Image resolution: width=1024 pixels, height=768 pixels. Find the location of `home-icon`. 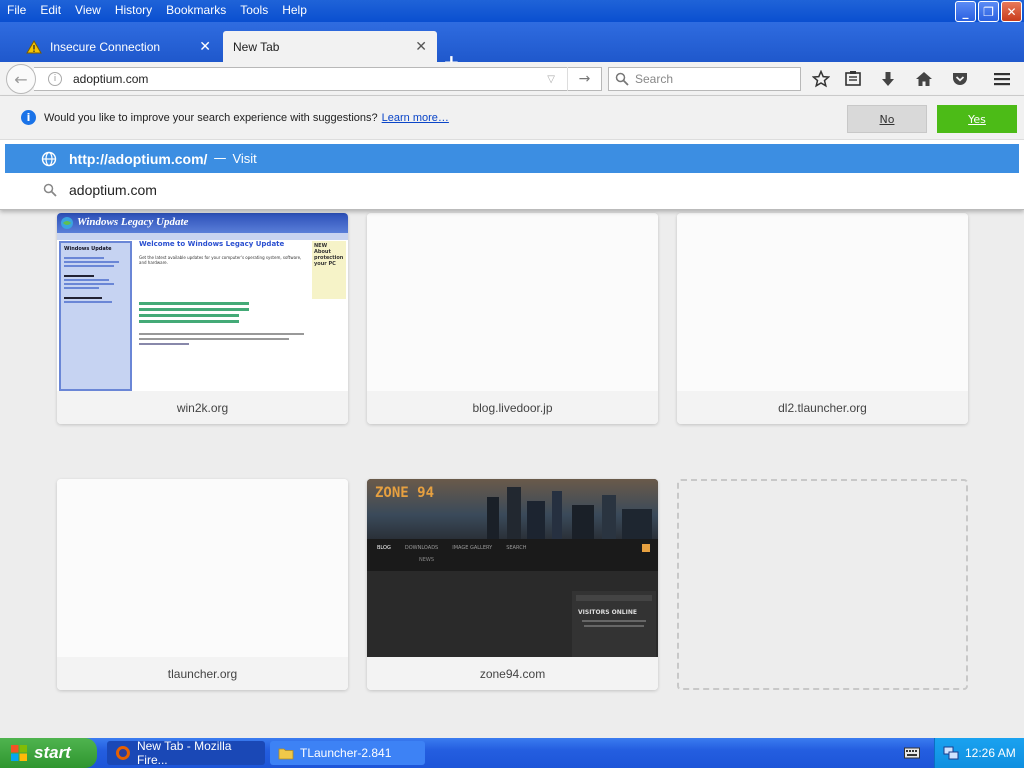

home-icon is located at coordinates (924, 79).